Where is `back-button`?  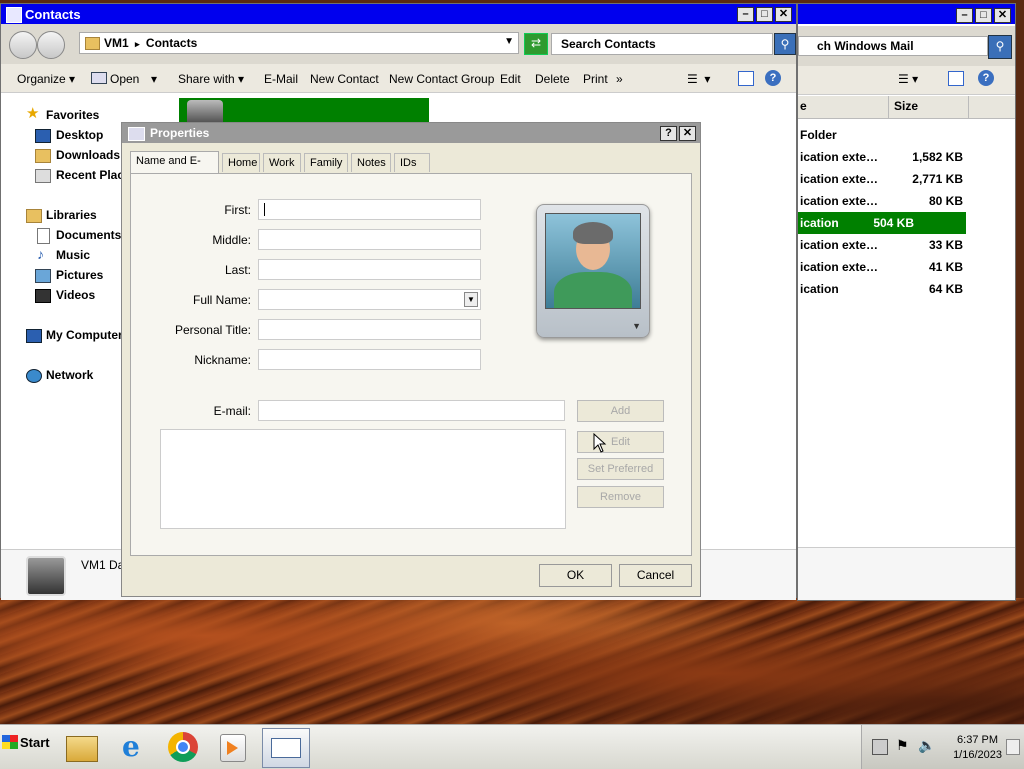 back-button is located at coordinates (23, 45).